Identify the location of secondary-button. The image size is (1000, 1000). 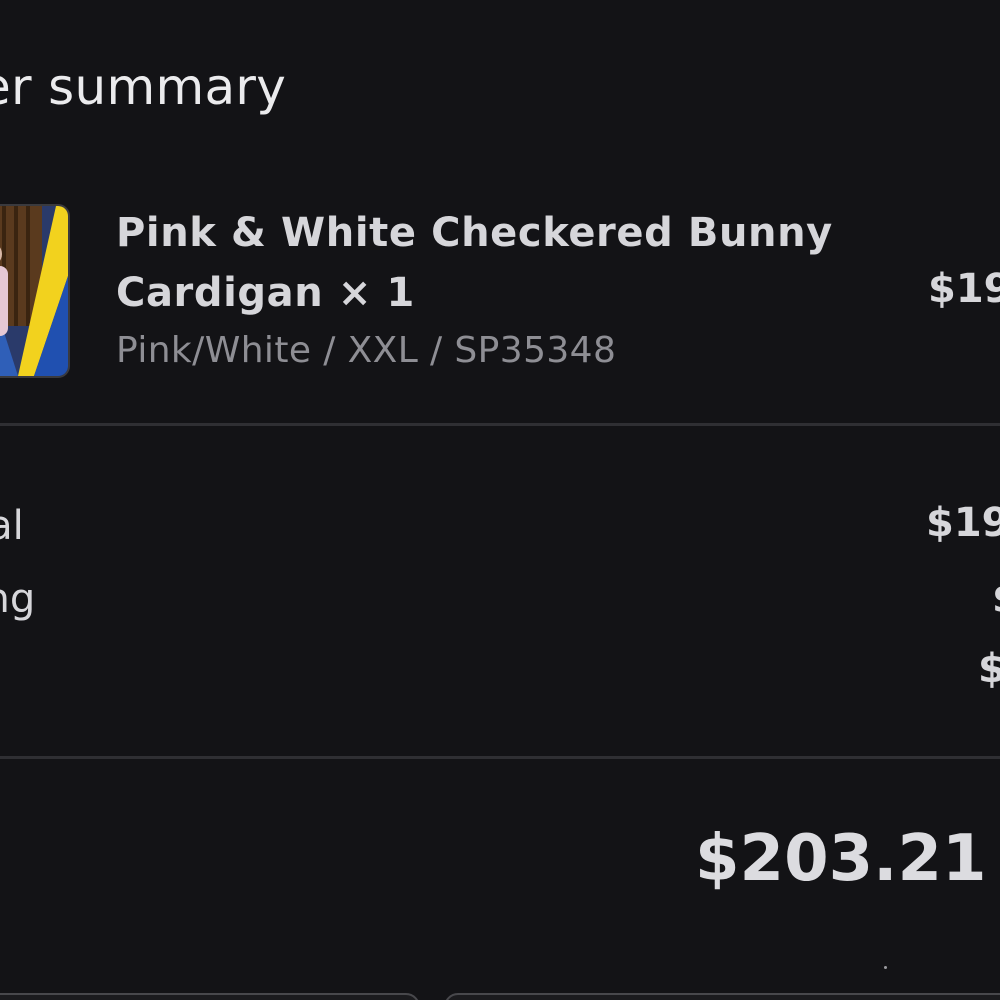
(210, 996).